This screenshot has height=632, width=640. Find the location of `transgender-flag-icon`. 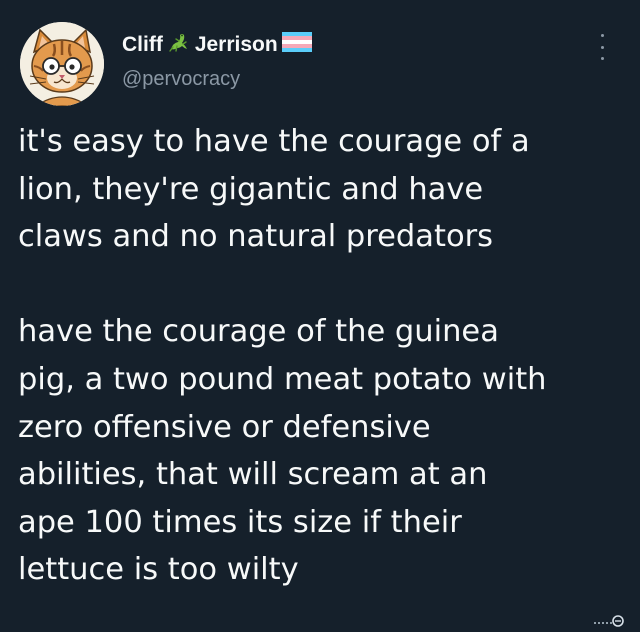

transgender-flag-icon is located at coordinates (296, 45).